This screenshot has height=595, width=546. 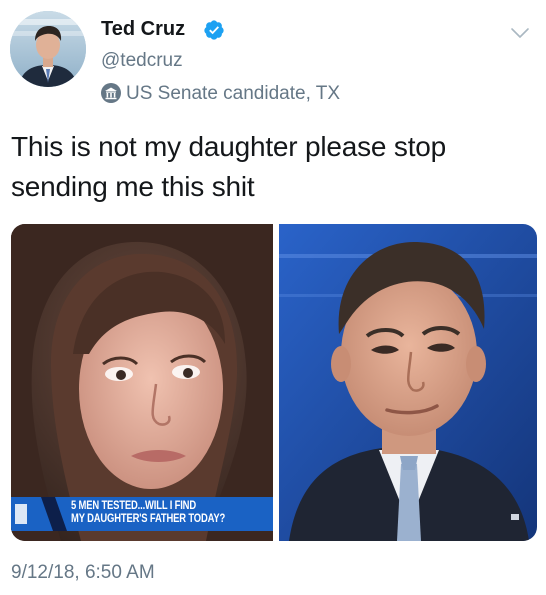 I want to click on avatar, so click(x=48, y=49).